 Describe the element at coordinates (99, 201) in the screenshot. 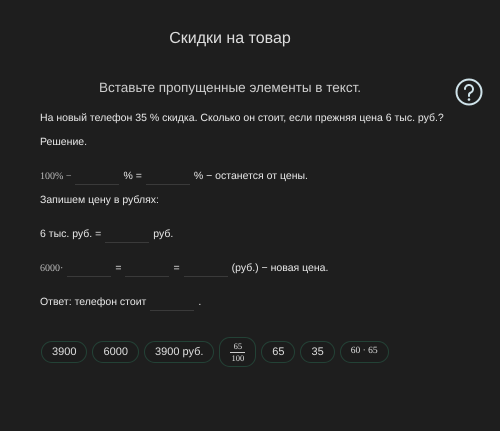

I see `text: Запишем цену в рублях:` at that location.